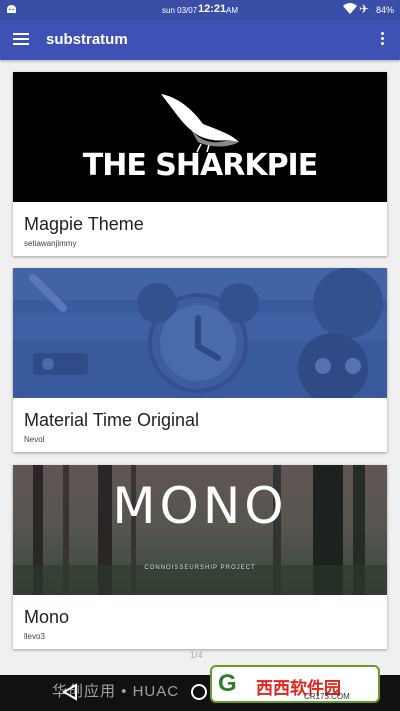 This screenshot has height=711, width=400. I want to click on status-ampm: AM, so click(232, 10).